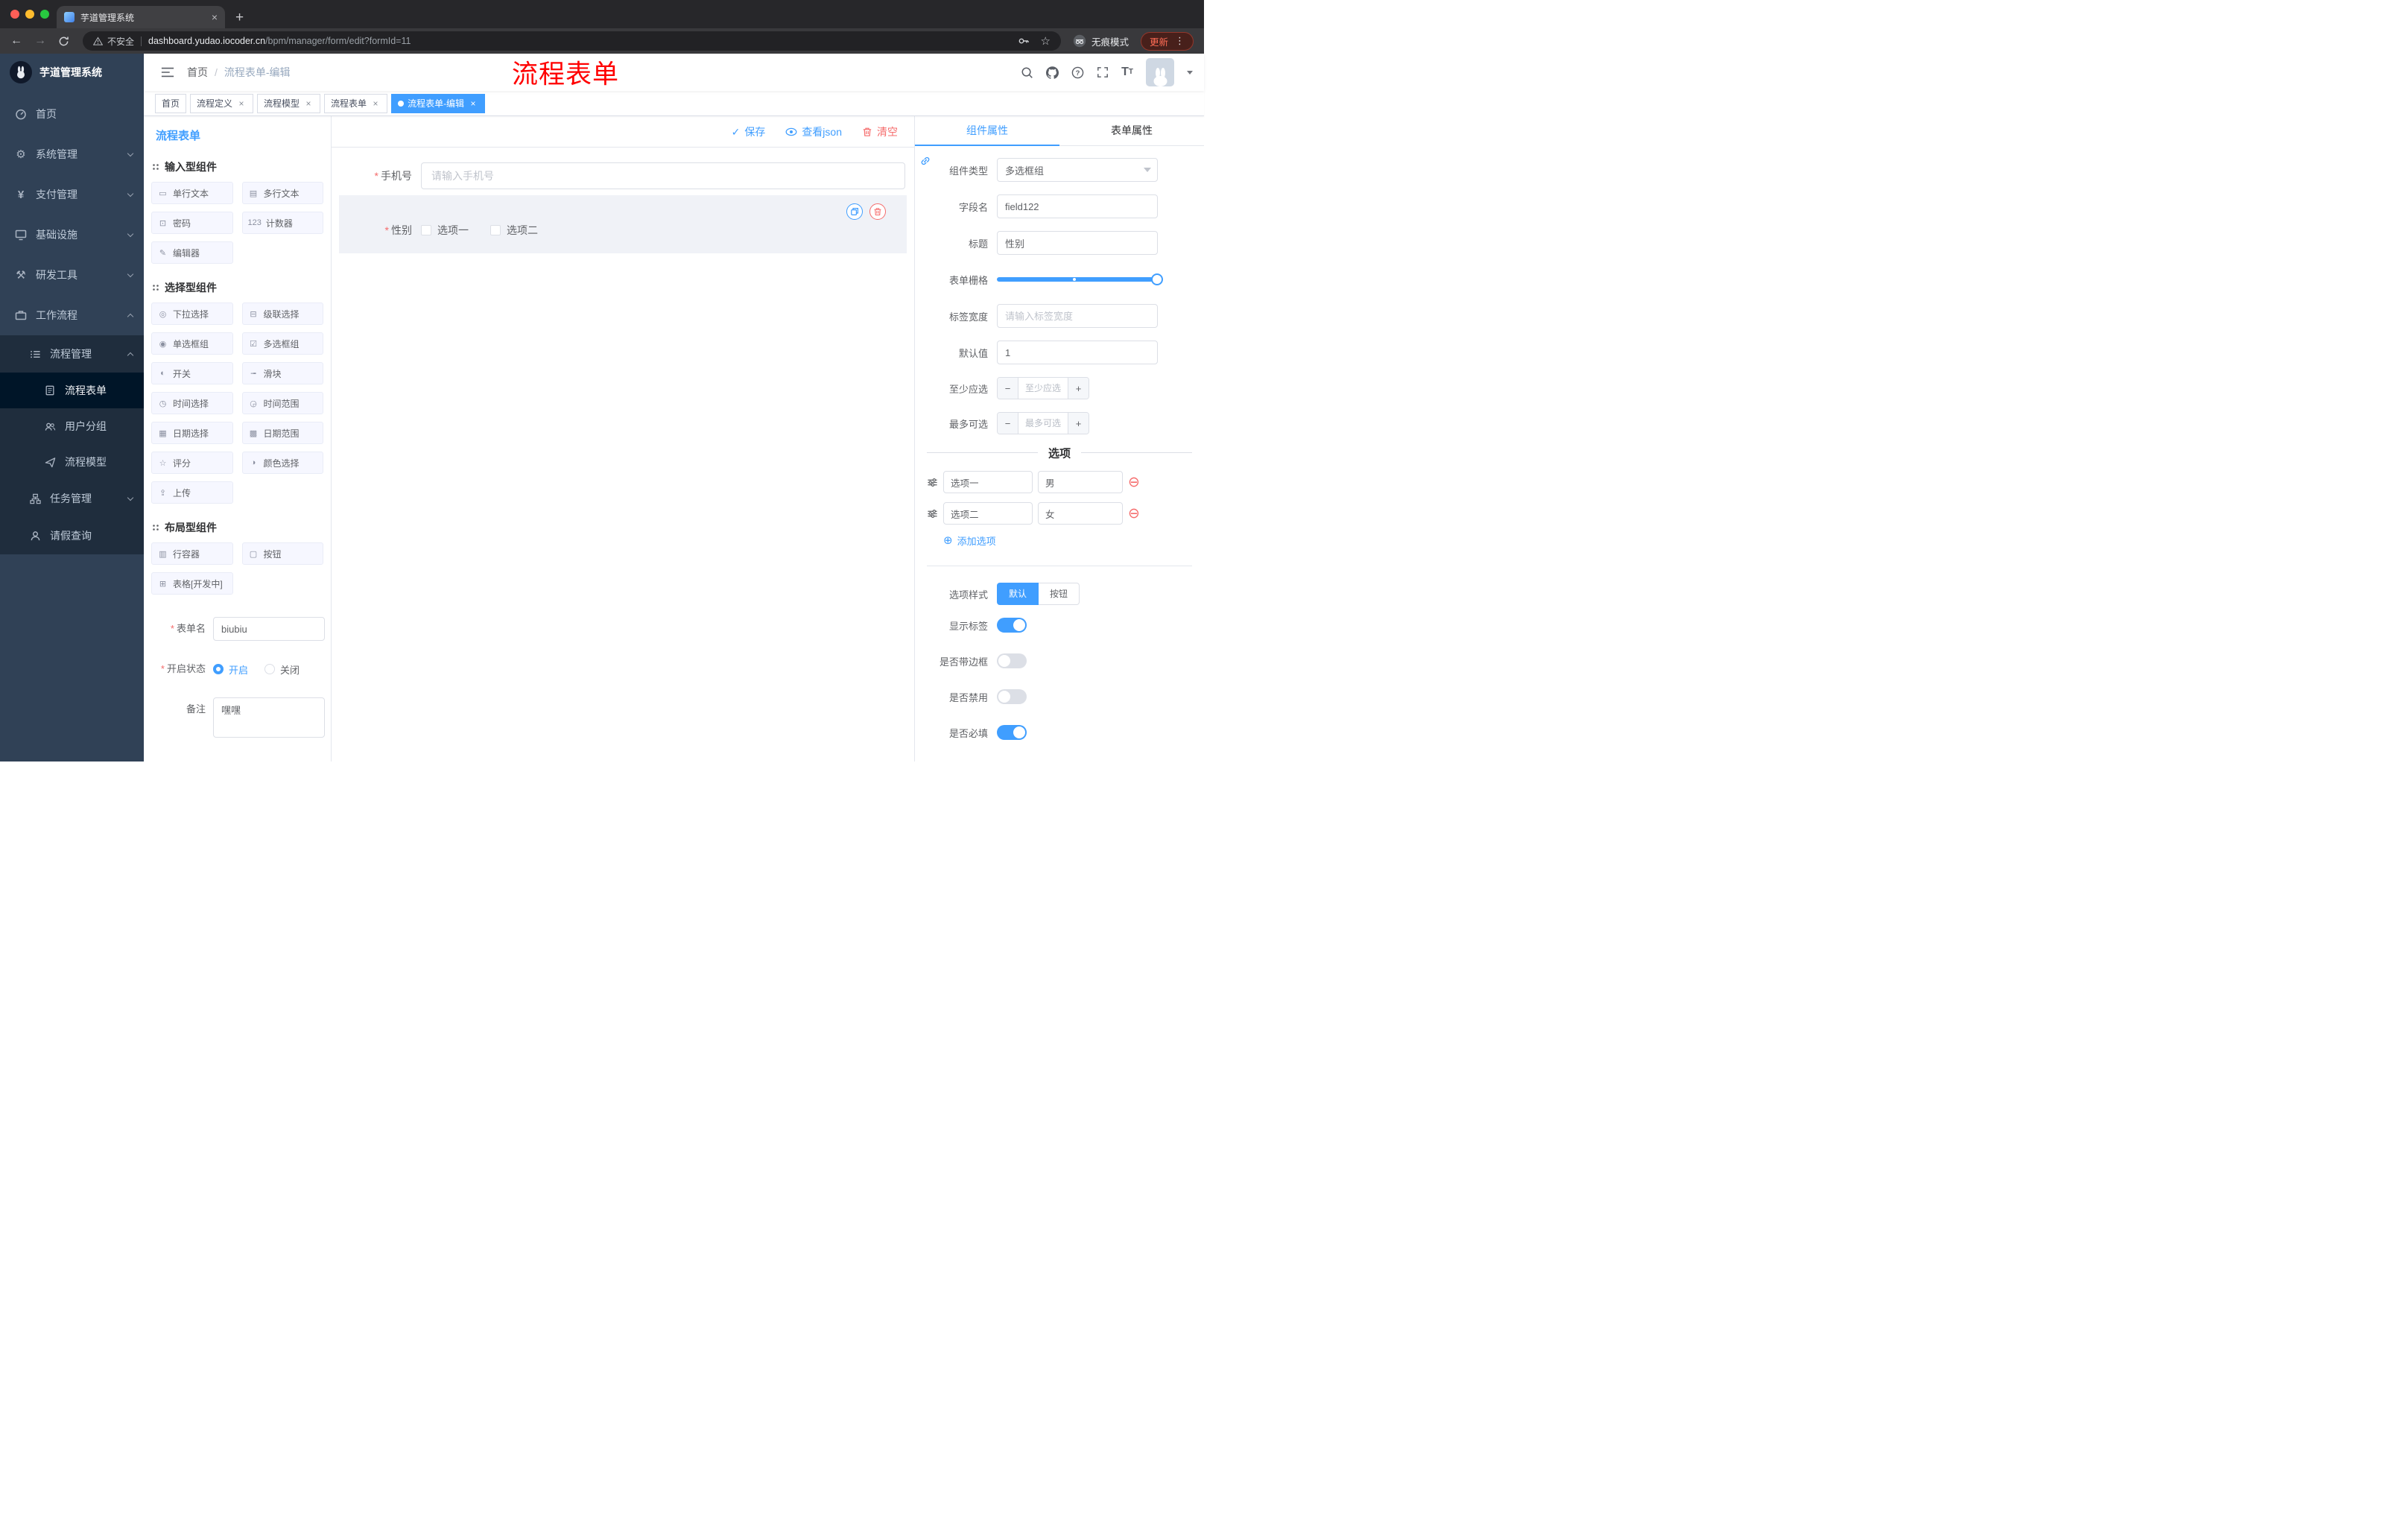  I want to click on palette-item: ◶ 时间范围, so click(282, 403).